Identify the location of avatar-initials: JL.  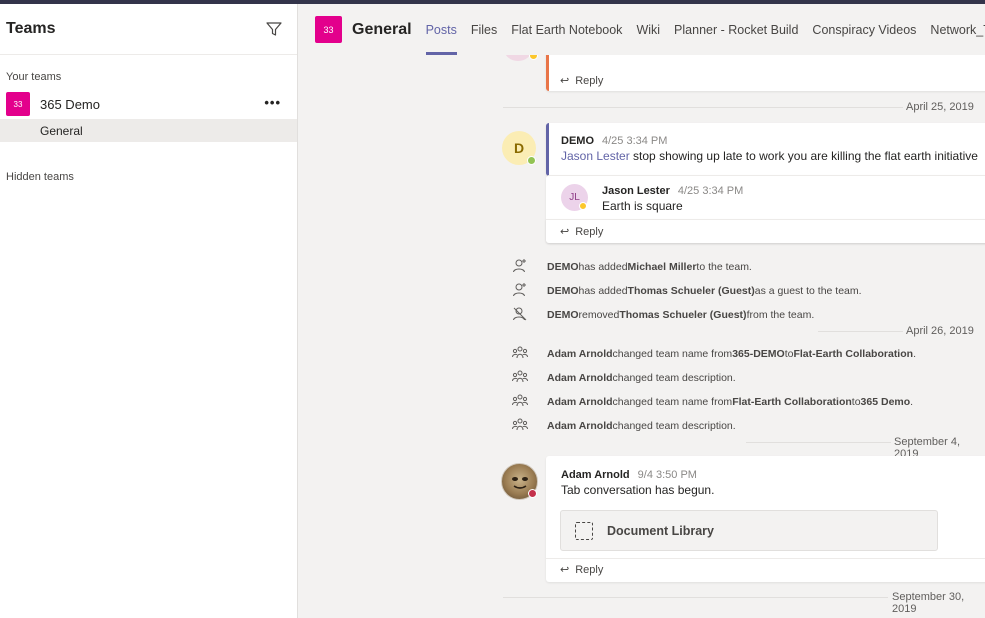
(574, 197).